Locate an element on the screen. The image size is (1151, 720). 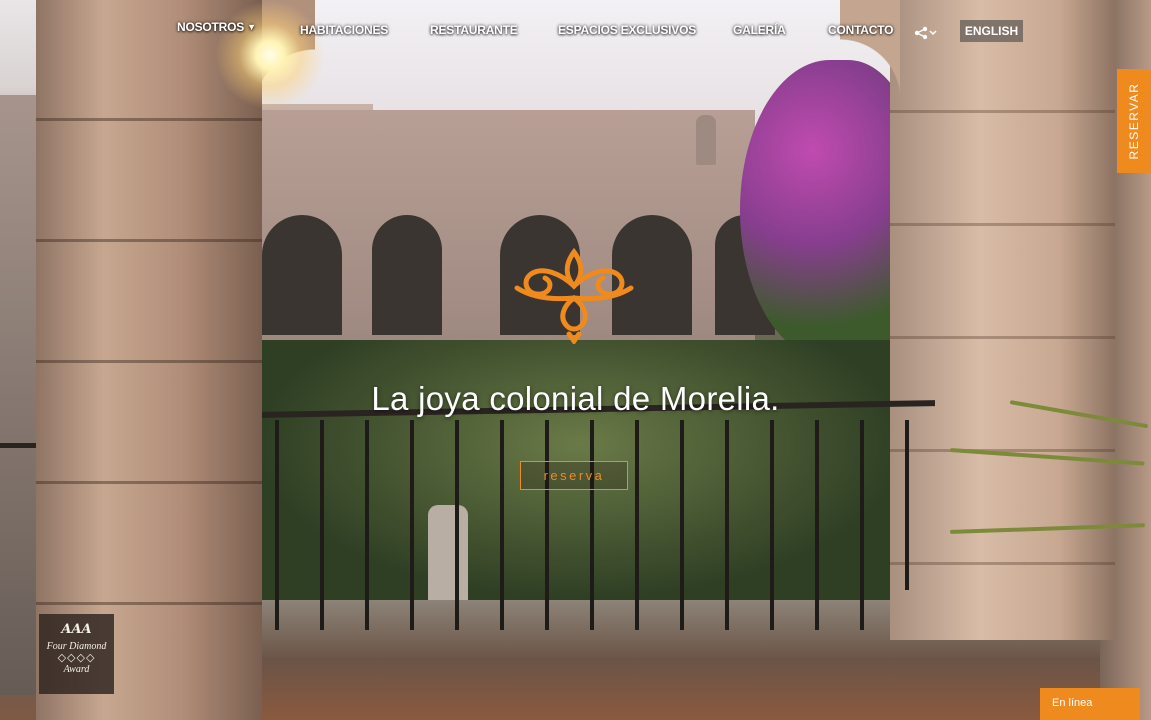
nav-item-label: NOSOTROS is located at coordinates (211, 27).